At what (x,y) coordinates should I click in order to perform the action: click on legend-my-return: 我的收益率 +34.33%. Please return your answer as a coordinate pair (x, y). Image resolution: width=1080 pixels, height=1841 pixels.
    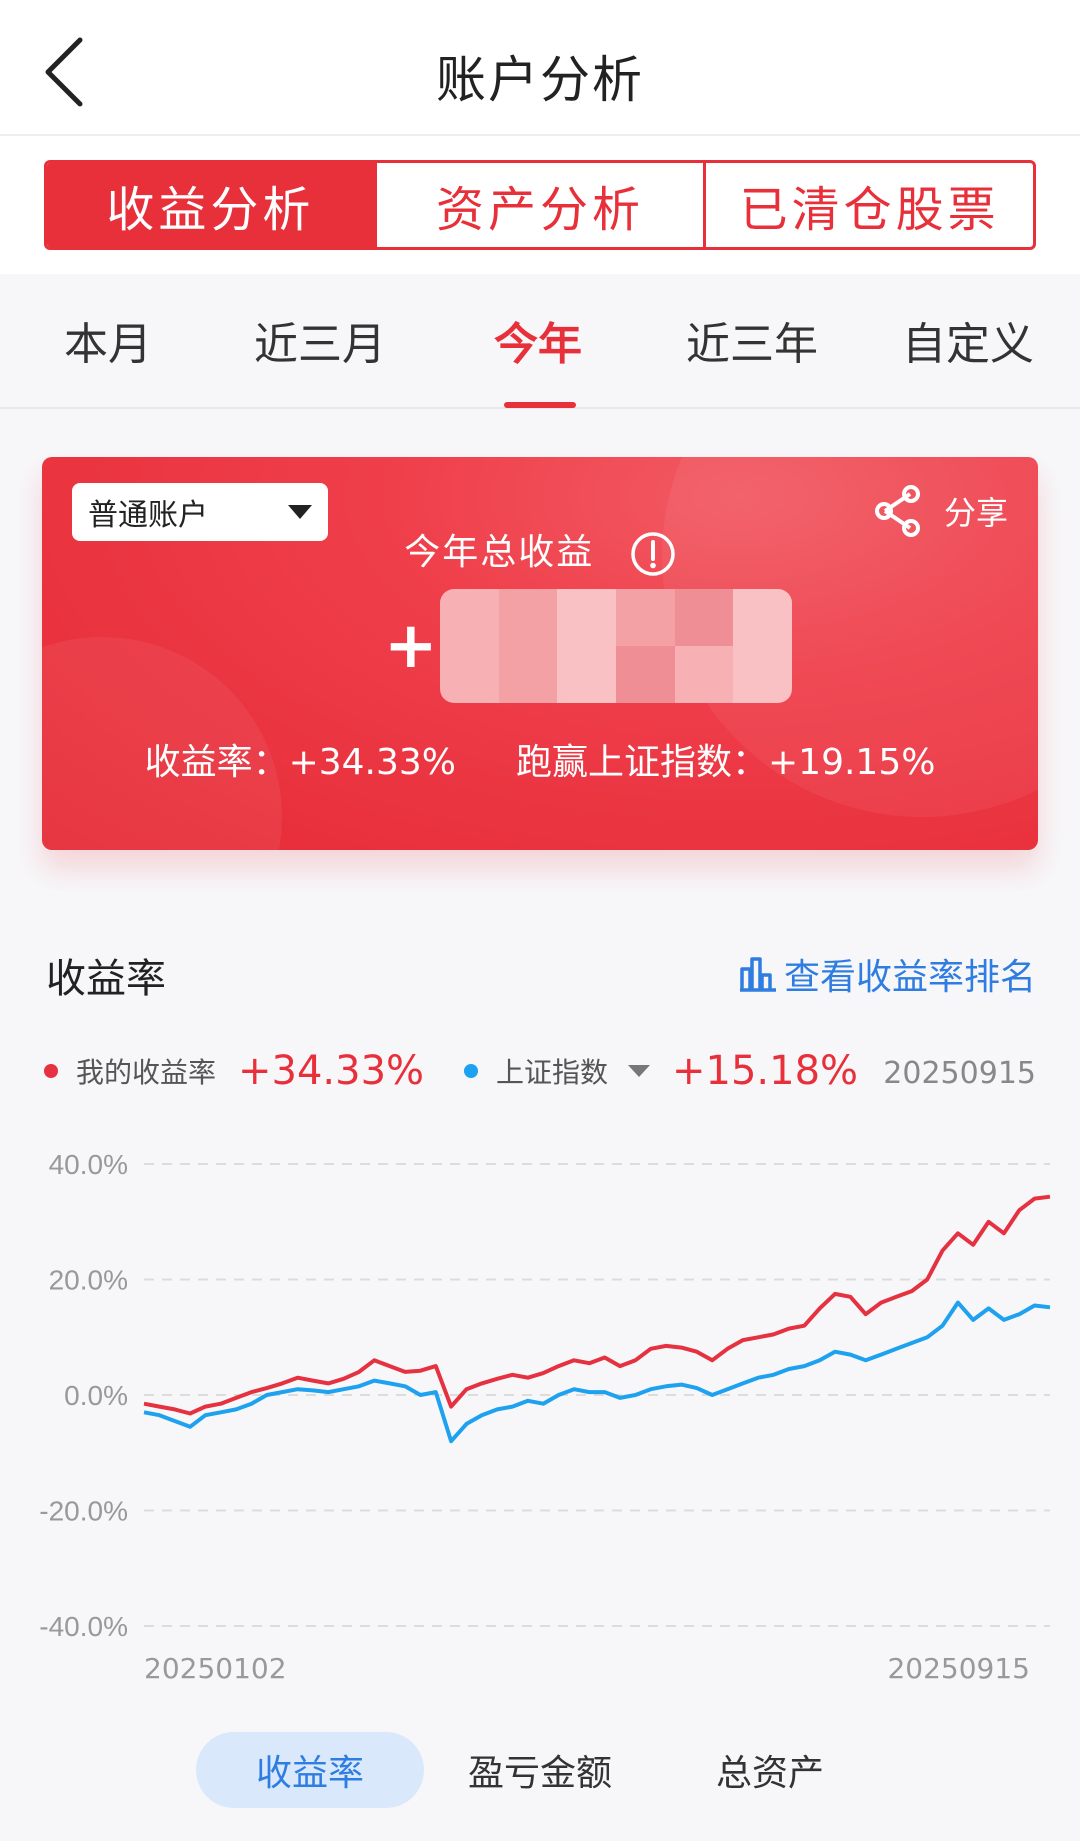
    Looking at the image, I should click on (234, 1071).